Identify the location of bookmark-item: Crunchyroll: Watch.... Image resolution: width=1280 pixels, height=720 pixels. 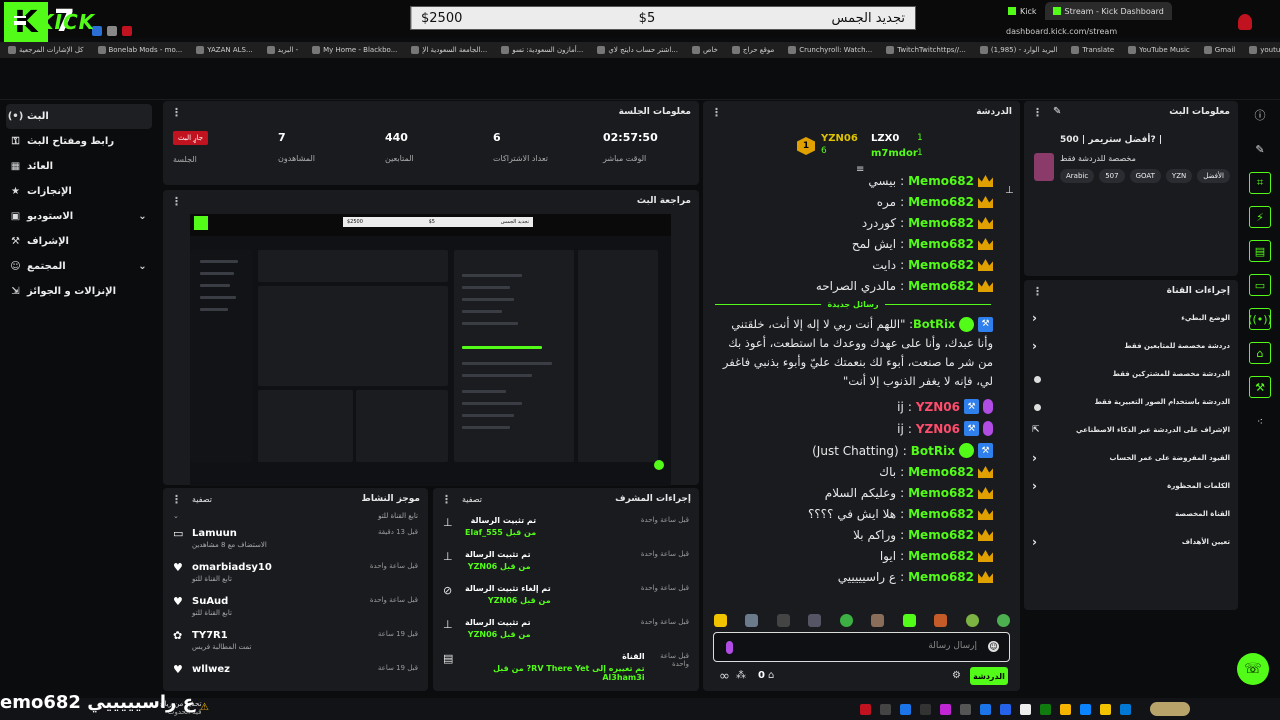
(830, 50).